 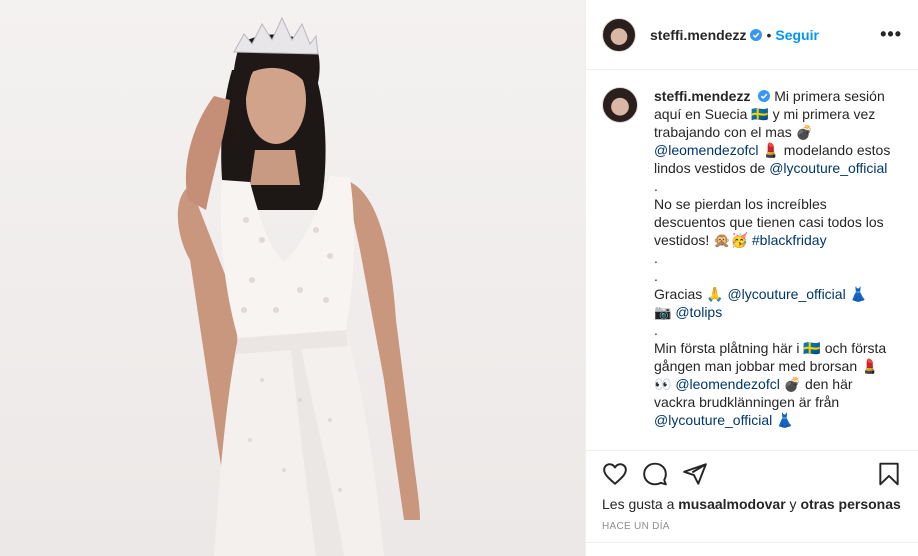 What do you see at coordinates (665, 312) in the screenshot?
I see `caption-line: 📷` at bounding box center [665, 312].